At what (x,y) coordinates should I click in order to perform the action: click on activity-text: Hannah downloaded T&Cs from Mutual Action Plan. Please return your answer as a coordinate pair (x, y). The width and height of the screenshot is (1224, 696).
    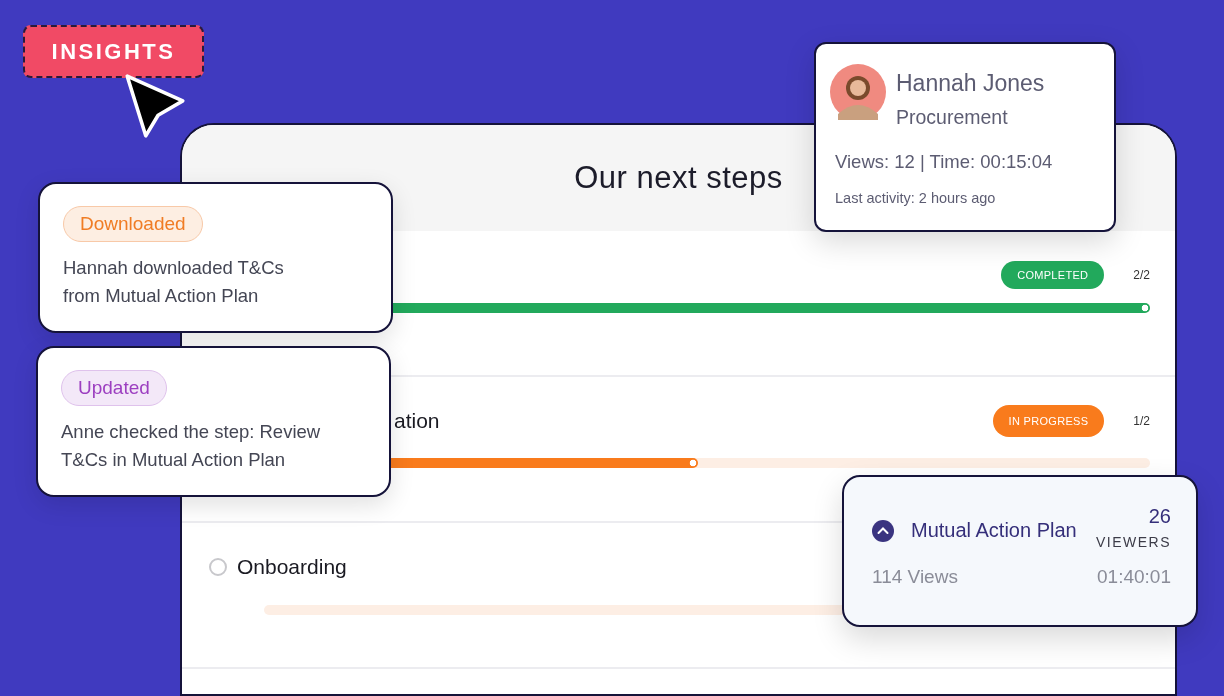
    Looking at the image, I should click on (174, 282).